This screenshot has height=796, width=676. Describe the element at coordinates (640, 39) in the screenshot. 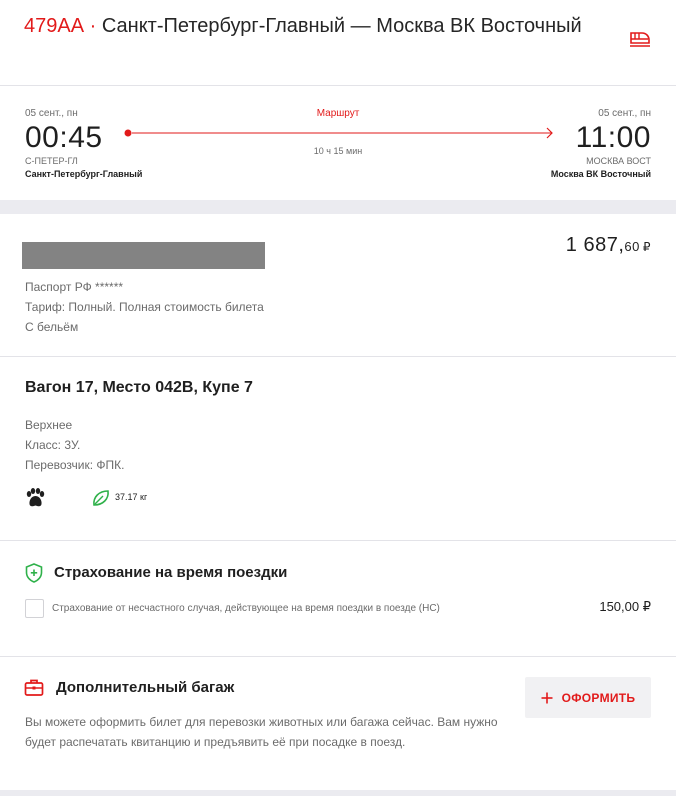

I see `train-icon` at that location.